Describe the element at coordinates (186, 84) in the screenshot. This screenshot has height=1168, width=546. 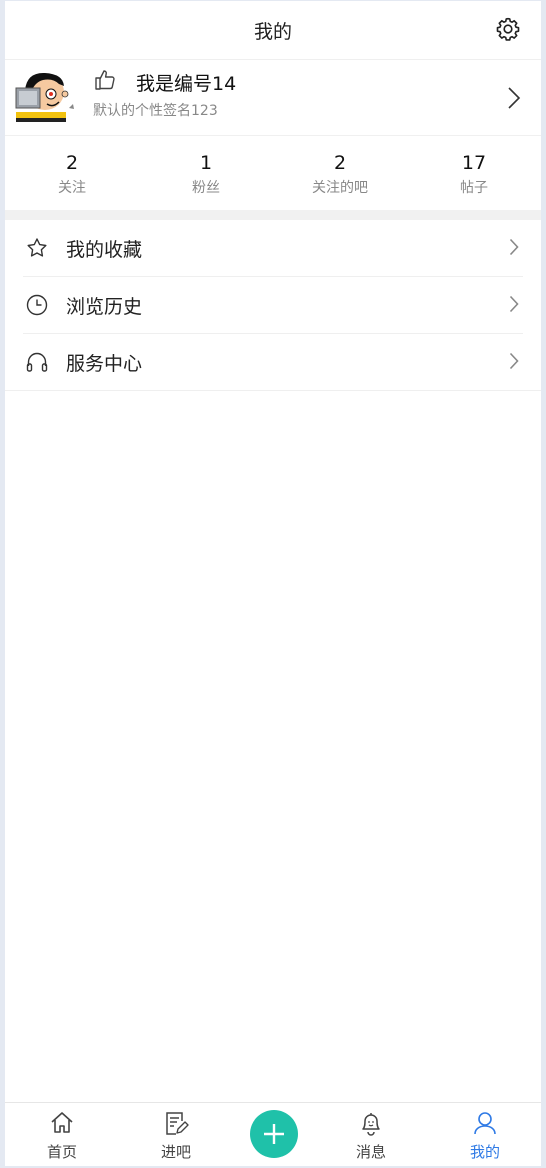
I see `username: 我是编号14` at that location.